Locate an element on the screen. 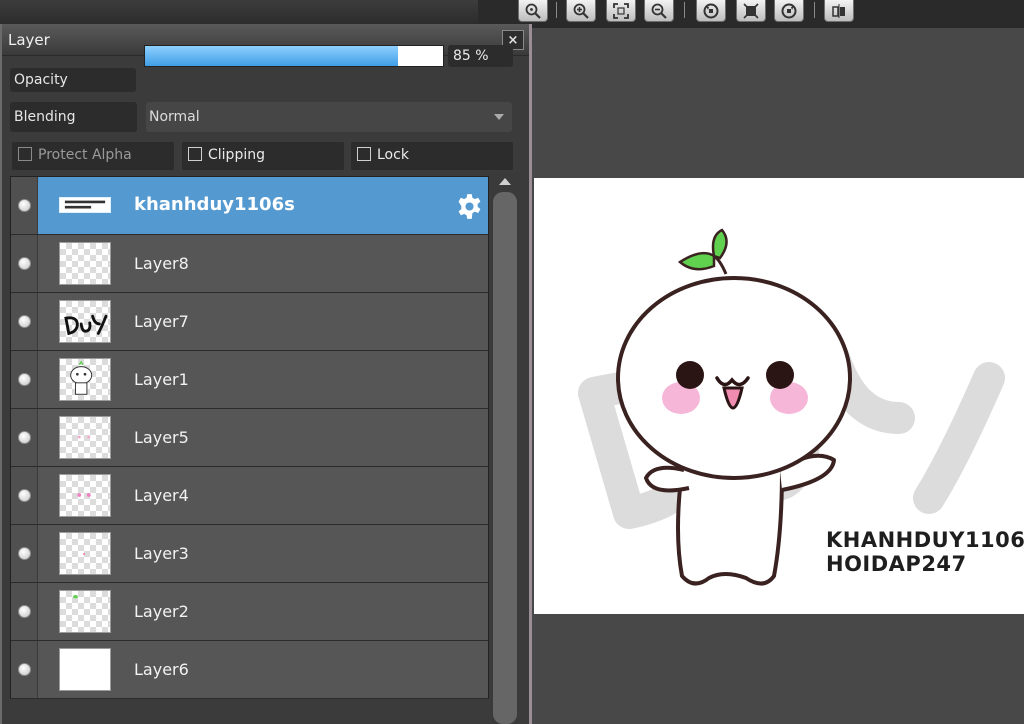 The height and width of the screenshot is (724, 1024). layer-name: Layer3 is located at coordinates (161, 553).